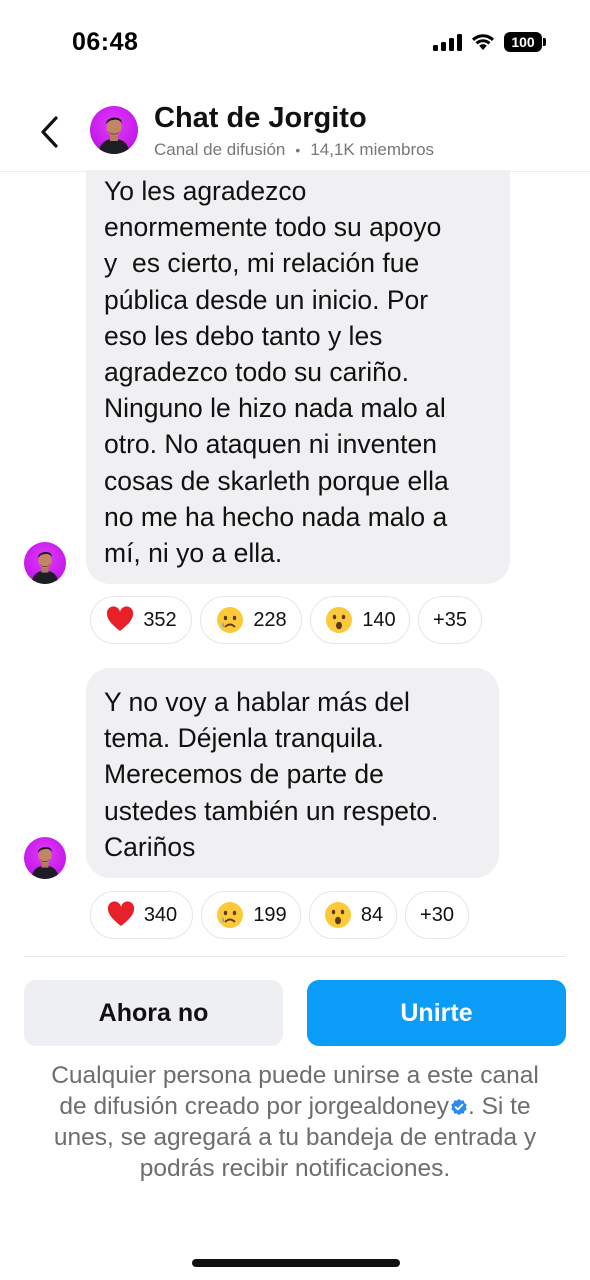 The width and height of the screenshot is (590, 1280). What do you see at coordinates (257, 702) in the screenshot?
I see `message-line: Y no voy a hablar más del` at bounding box center [257, 702].